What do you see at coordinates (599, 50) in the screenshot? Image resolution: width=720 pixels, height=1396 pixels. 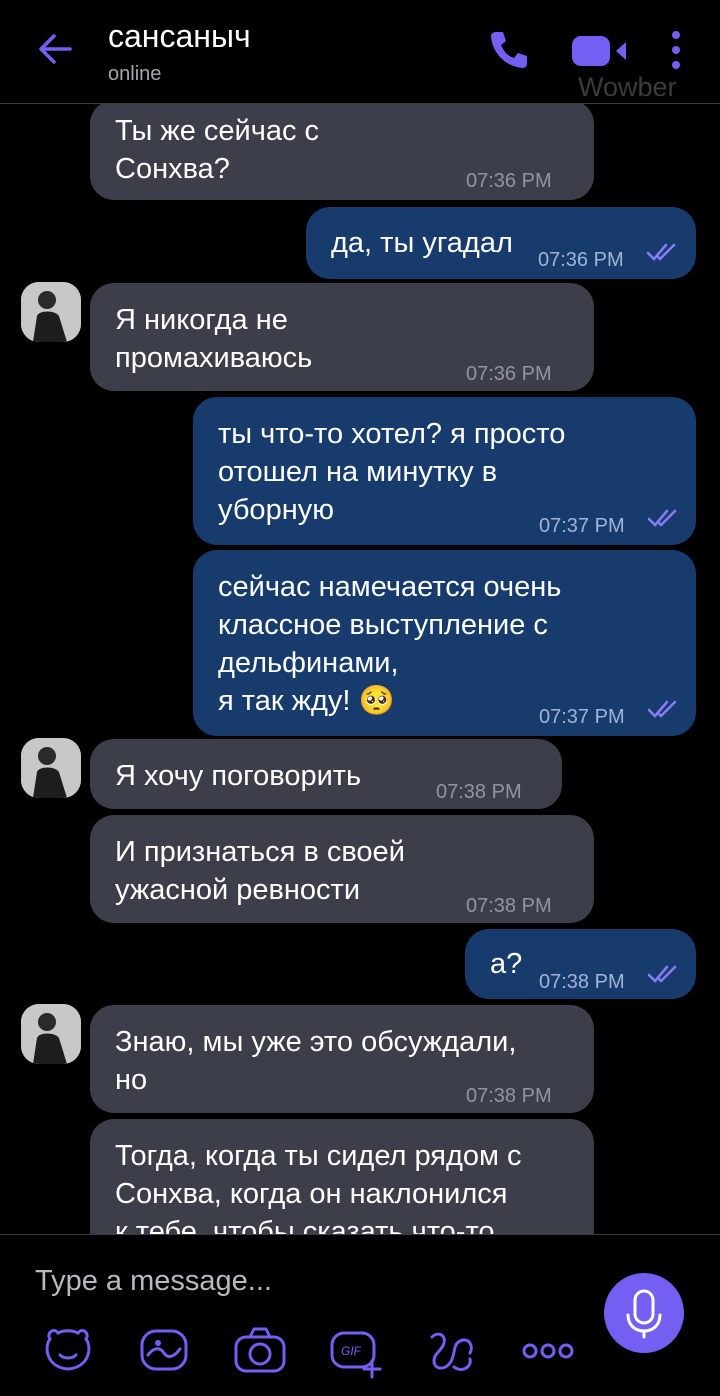 I see `video-call-icon` at bounding box center [599, 50].